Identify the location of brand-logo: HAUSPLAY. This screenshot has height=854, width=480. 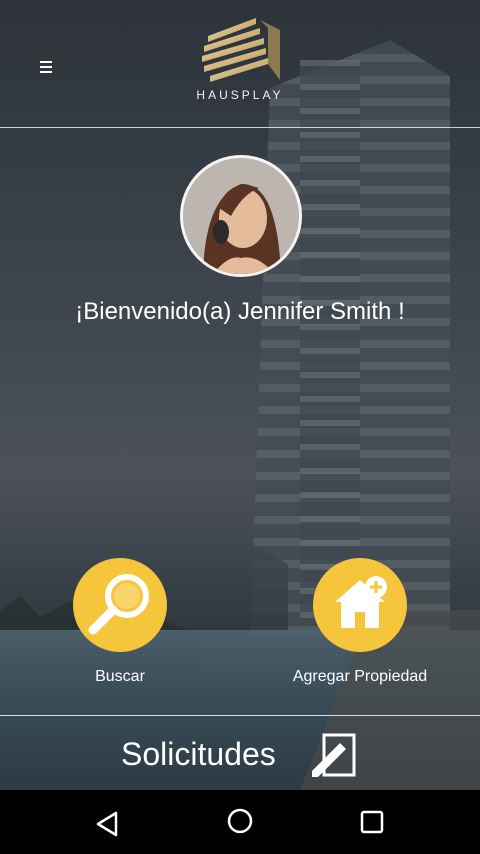
(240, 63).